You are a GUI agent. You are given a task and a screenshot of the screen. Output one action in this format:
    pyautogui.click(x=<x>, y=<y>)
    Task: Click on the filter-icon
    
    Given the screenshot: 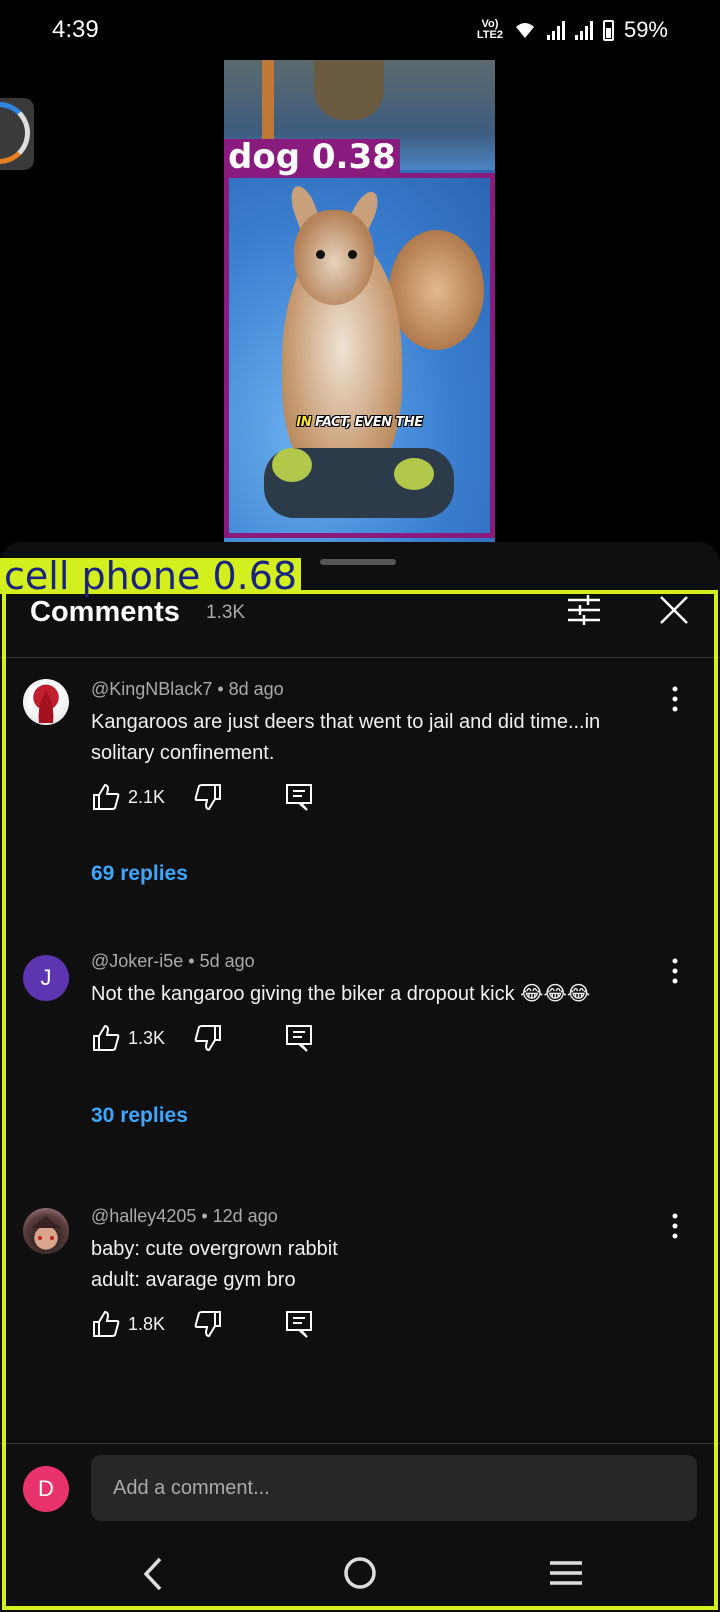 What is the action you would take?
    pyautogui.click(x=584, y=610)
    